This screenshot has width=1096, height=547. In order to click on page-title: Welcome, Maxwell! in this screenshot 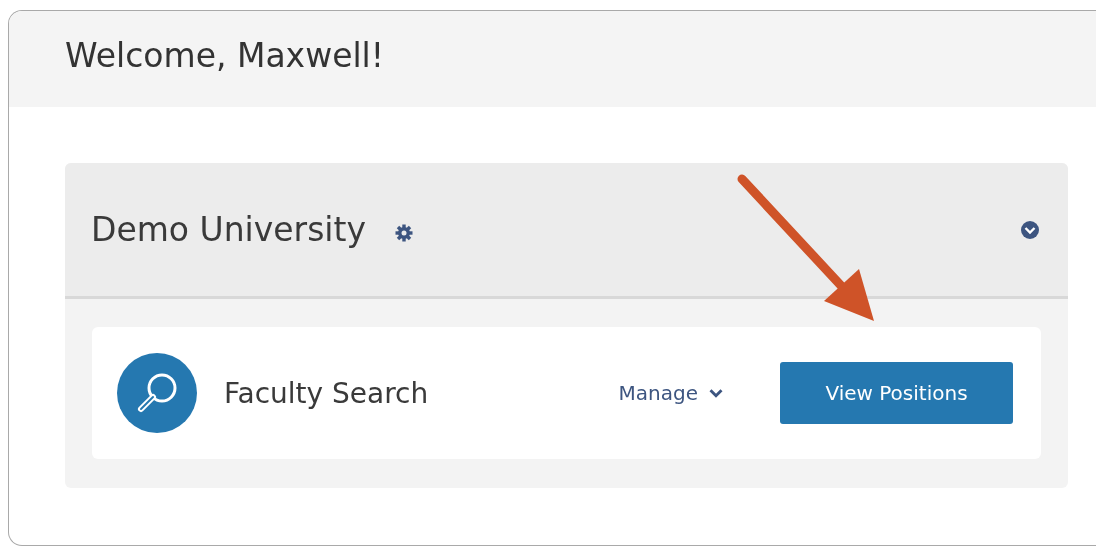, I will do `click(224, 55)`.